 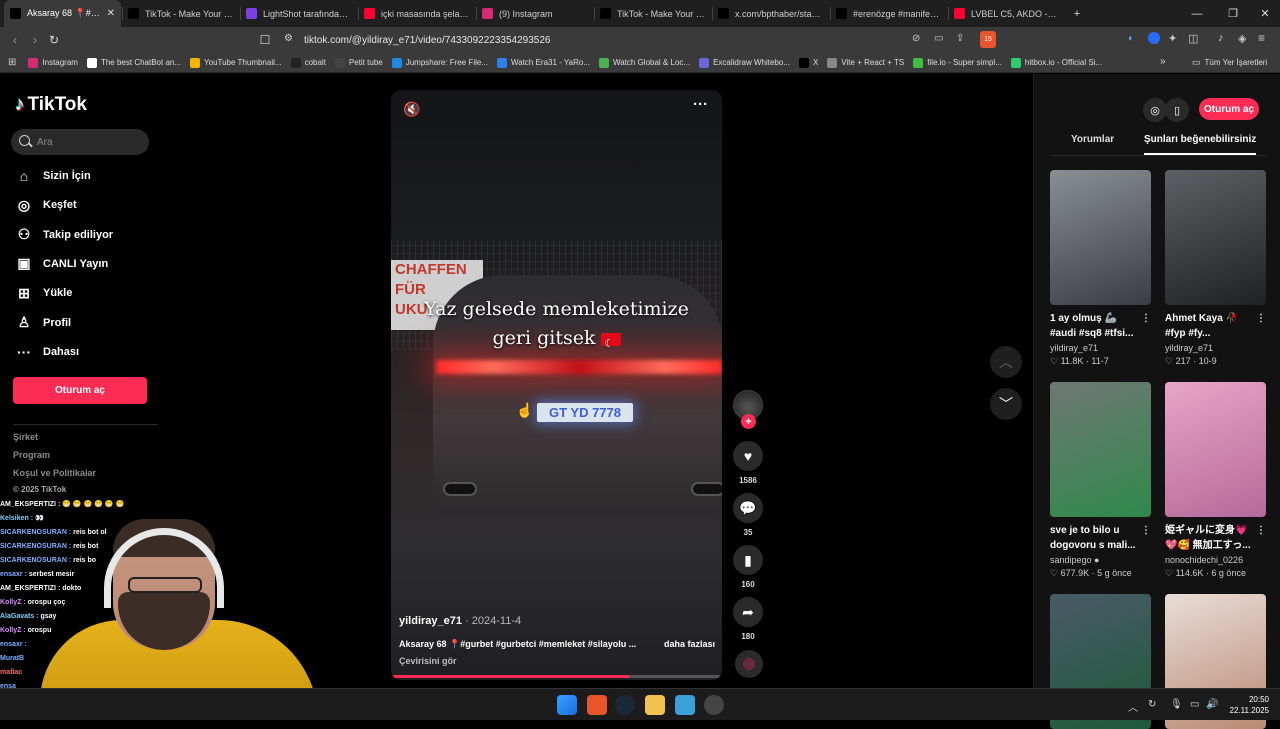 I want to click on footer-terms: Koşul ve Politikalar, so click(x=54, y=473).